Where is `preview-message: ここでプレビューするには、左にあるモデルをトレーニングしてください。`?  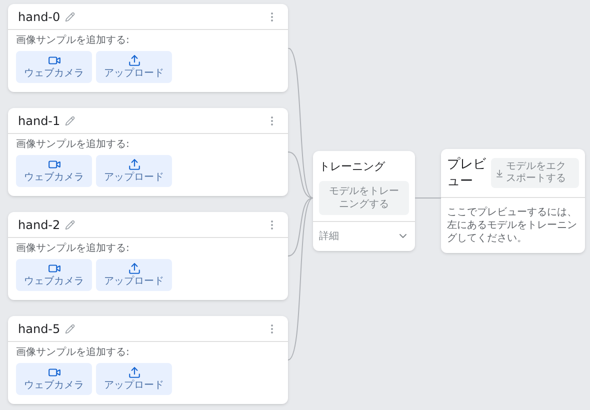
preview-message: ここでプレビューするには、左にあるモデルをトレーニングしてください。 is located at coordinates (512, 226).